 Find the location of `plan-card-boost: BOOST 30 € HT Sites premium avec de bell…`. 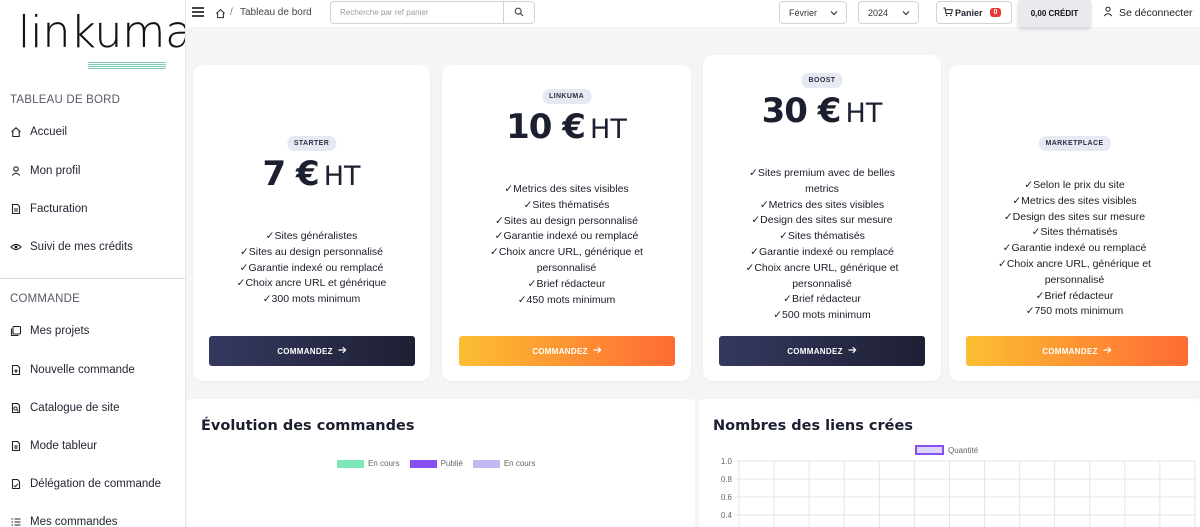

plan-card-boost: BOOST 30 € HT Sites premium avec de bell… is located at coordinates (822, 218).